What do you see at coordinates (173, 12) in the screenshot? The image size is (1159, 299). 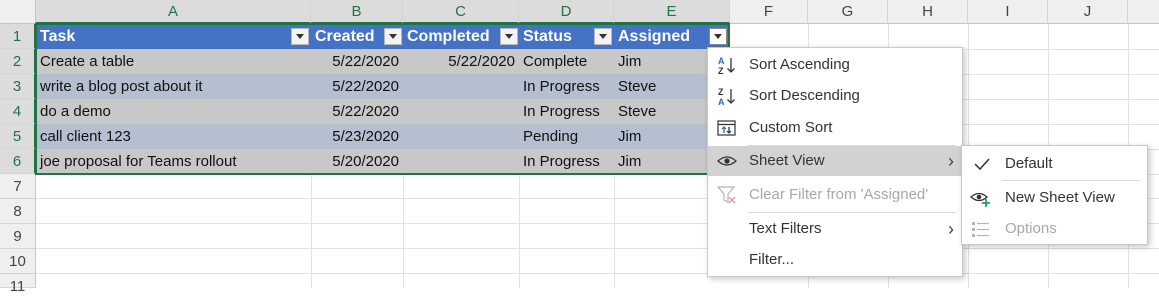 I see `column-header-a: A` at bounding box center [173, 12].